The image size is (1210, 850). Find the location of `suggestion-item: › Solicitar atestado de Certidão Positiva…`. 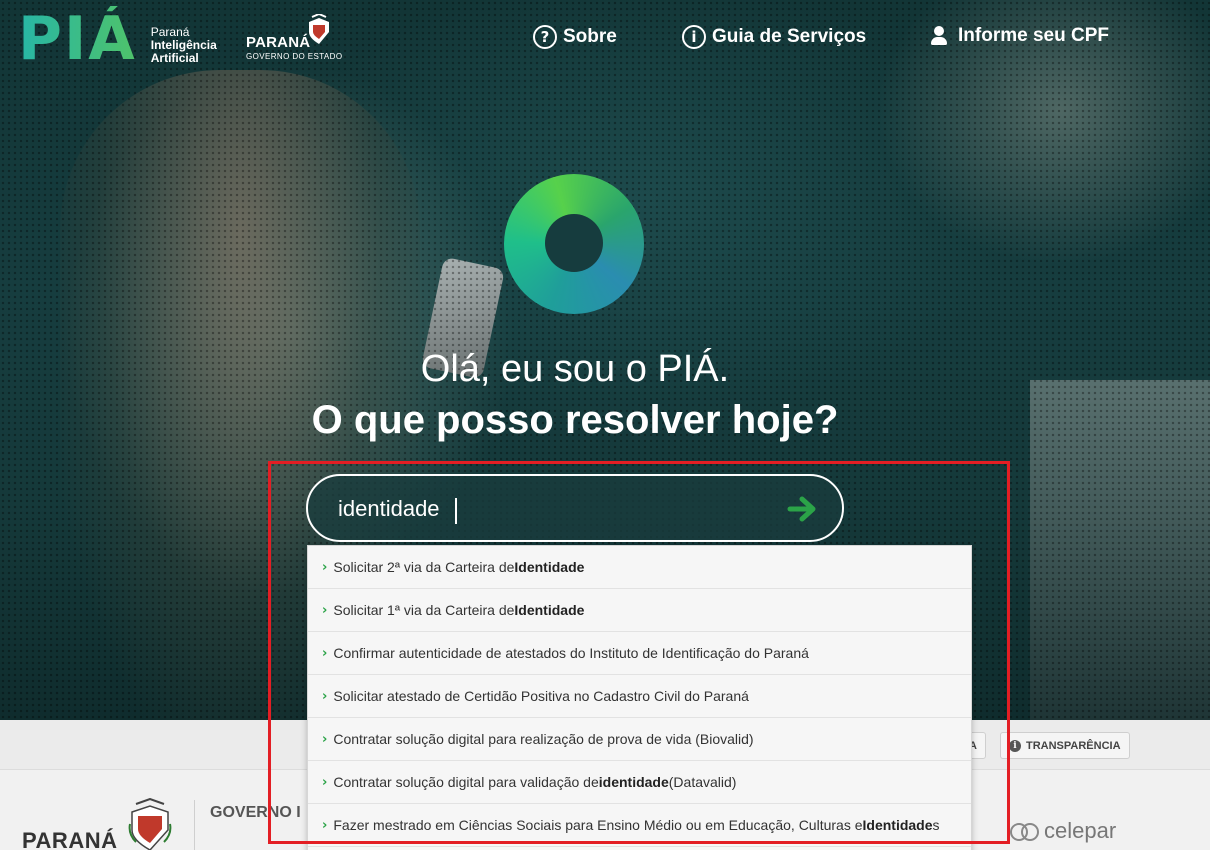

suggestion-item: › Solicitar atestado de Certidão Positiva… is located at coordinates (639, 696).